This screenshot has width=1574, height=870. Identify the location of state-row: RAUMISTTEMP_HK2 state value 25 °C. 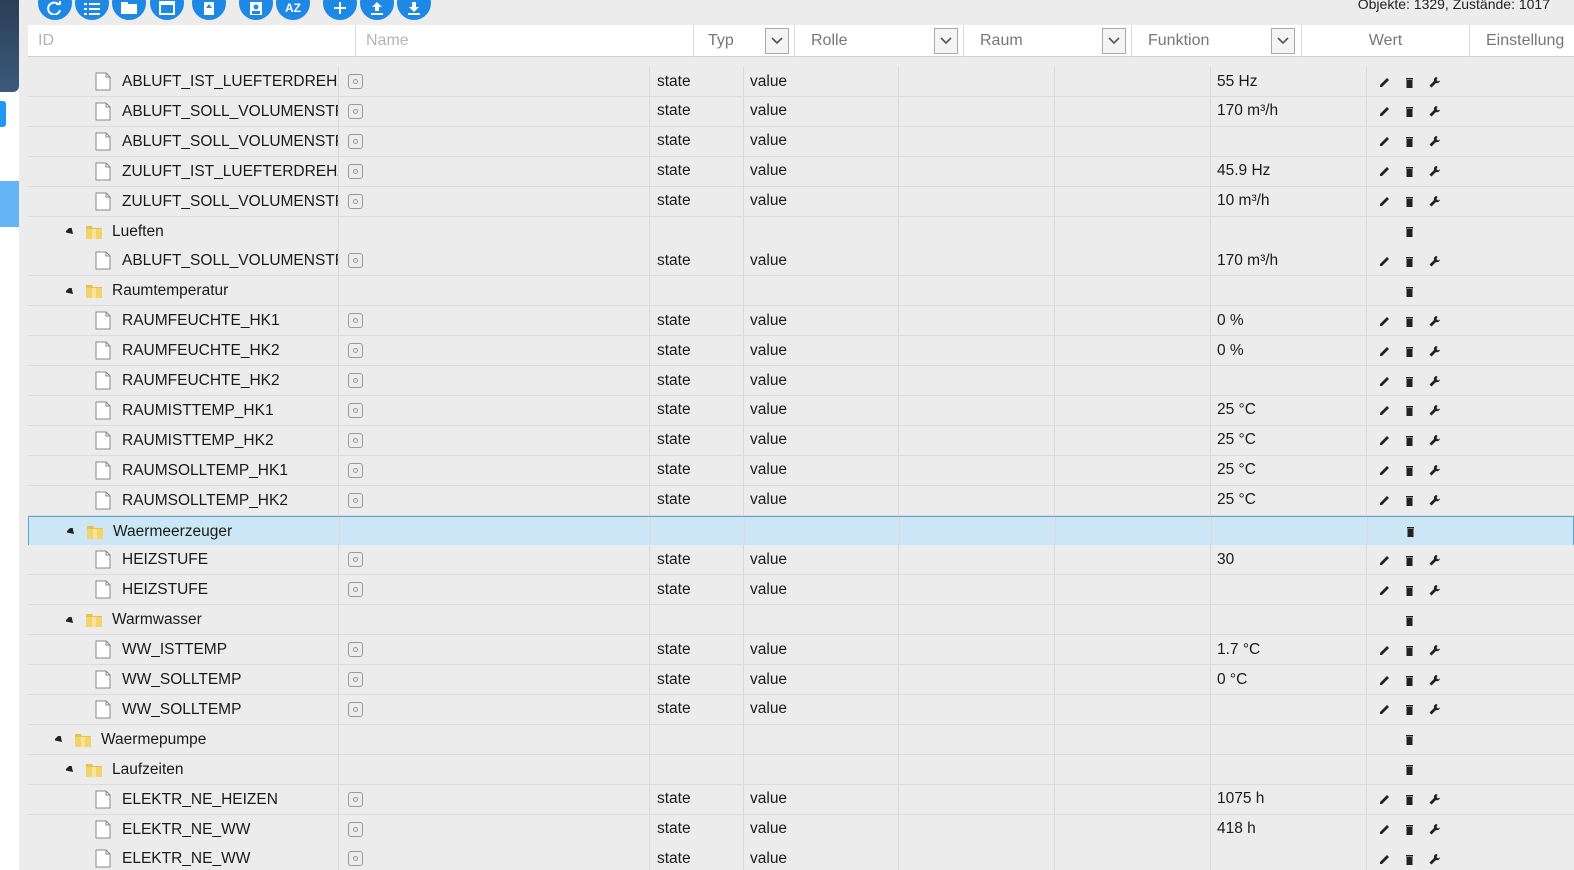
(801, 440).